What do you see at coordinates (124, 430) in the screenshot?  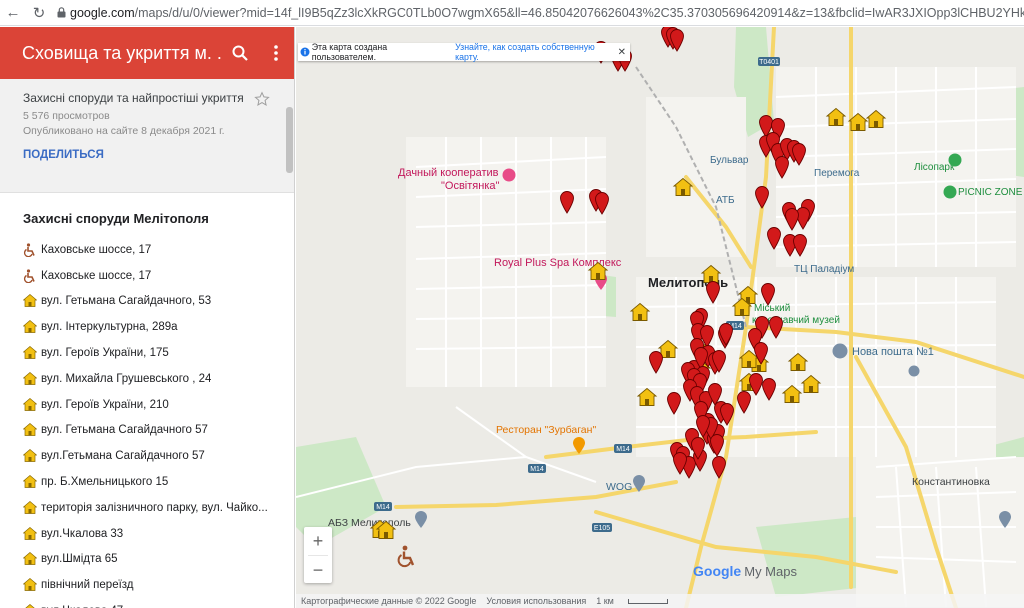 I see `legend-item-label: вул. Гетьмана Сагайдачного 57` at bounding box center [124, 430].